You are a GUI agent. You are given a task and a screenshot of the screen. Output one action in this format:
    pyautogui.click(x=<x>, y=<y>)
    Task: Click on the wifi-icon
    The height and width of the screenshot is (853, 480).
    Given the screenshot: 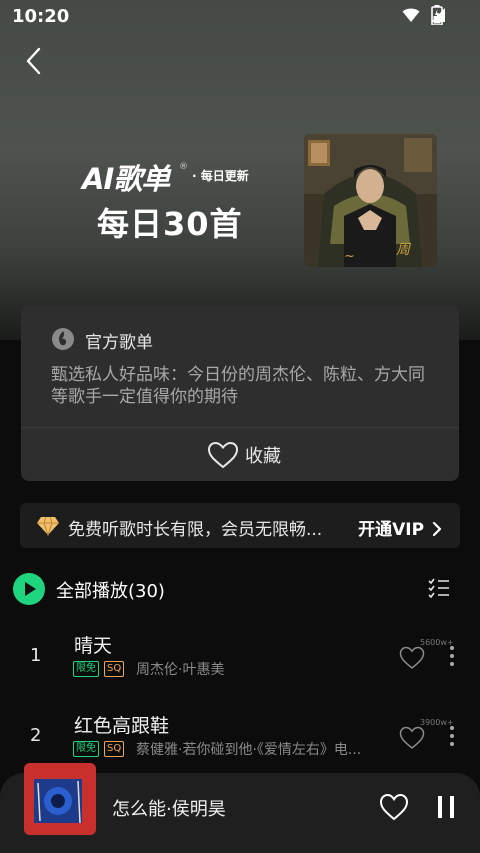 What is the action you would take?
    pyautogui.click(x=411, y=15)
    